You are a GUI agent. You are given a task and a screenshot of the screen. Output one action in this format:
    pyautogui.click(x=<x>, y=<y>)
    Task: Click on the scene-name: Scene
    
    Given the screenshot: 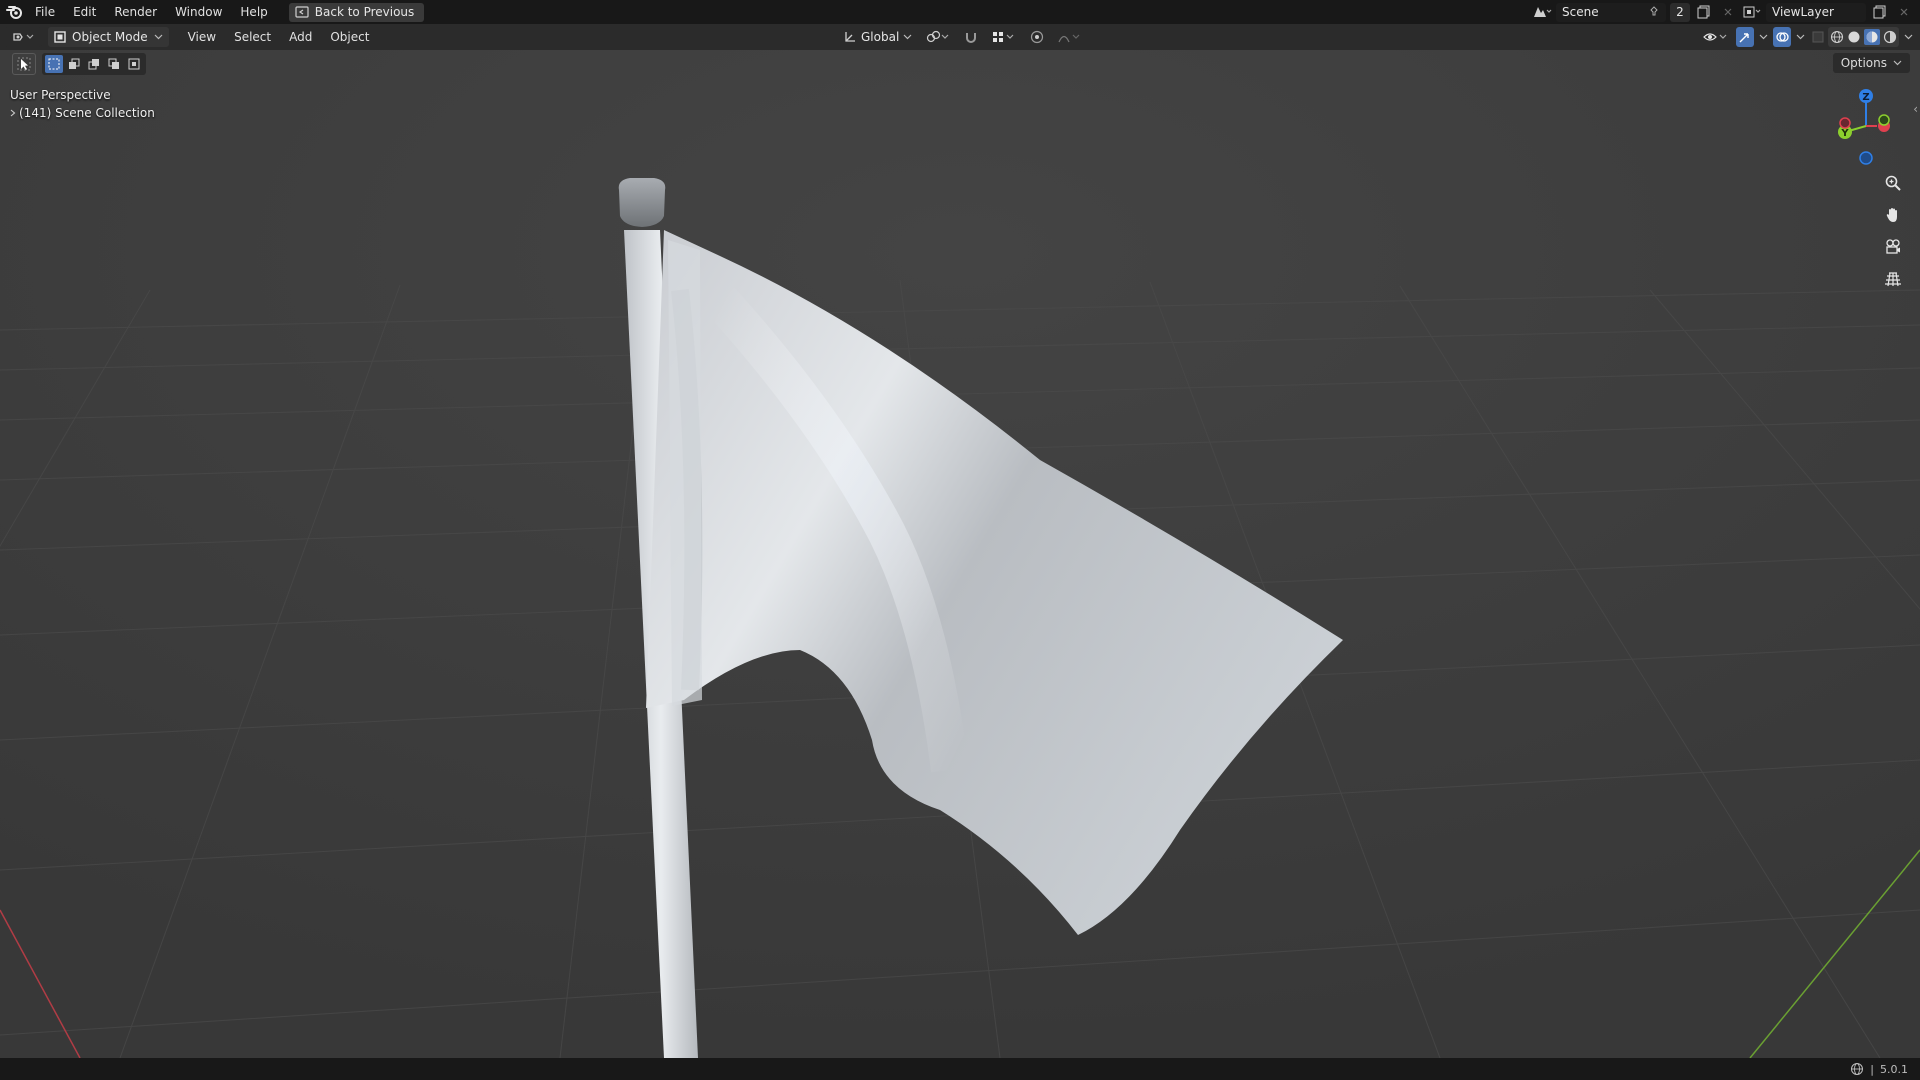 What is the action you would take?
    pyautogui.click(x=1580, y=12)
    